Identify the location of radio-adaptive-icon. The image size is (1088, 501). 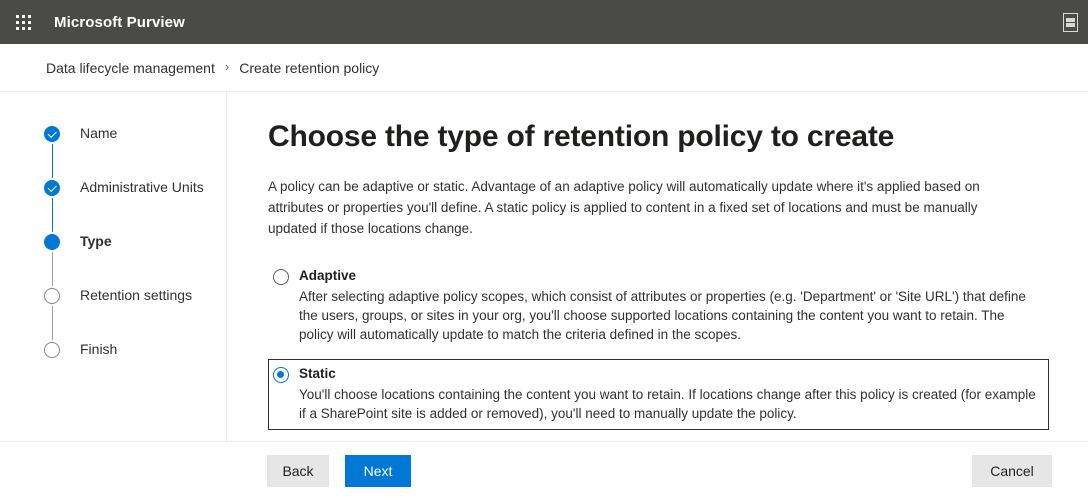
(281, 277).